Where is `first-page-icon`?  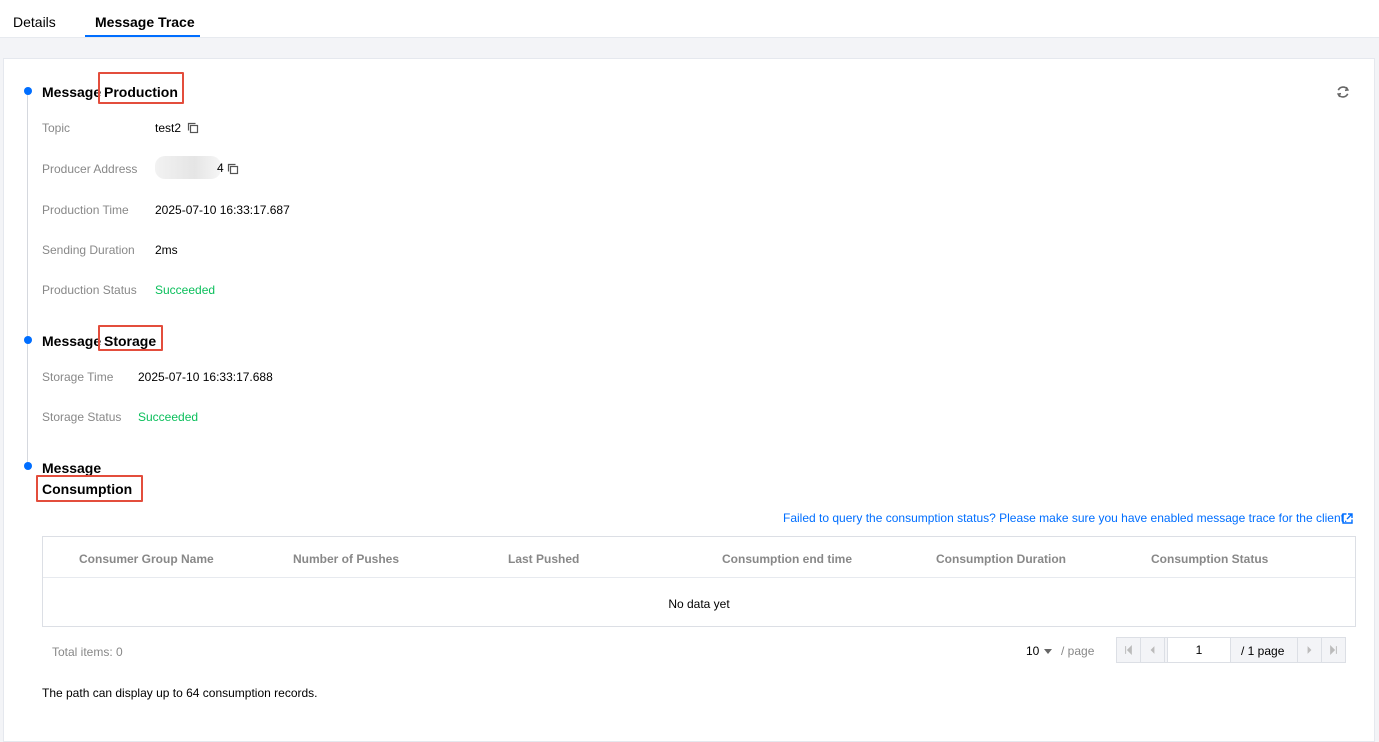
first-page-icon is located at coordinates (1129, 650).